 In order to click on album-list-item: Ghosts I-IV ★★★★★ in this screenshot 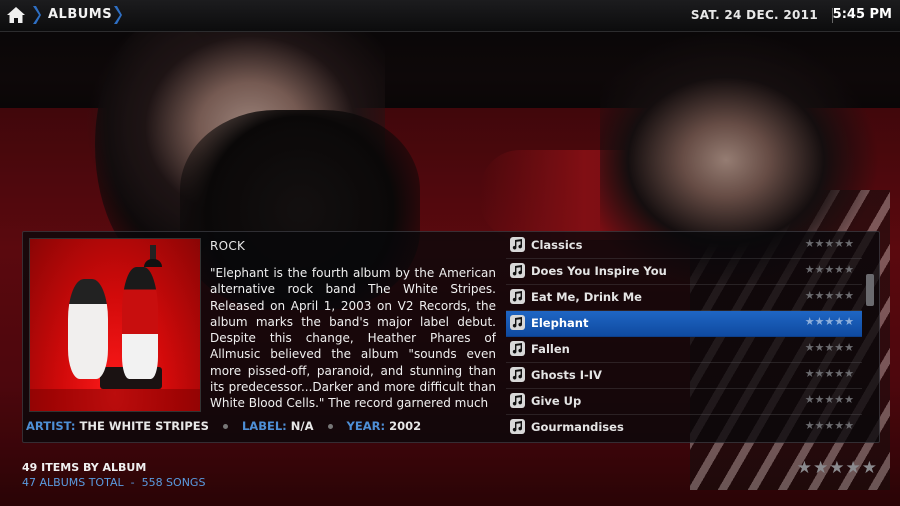, I will do `click(684, 376)`.